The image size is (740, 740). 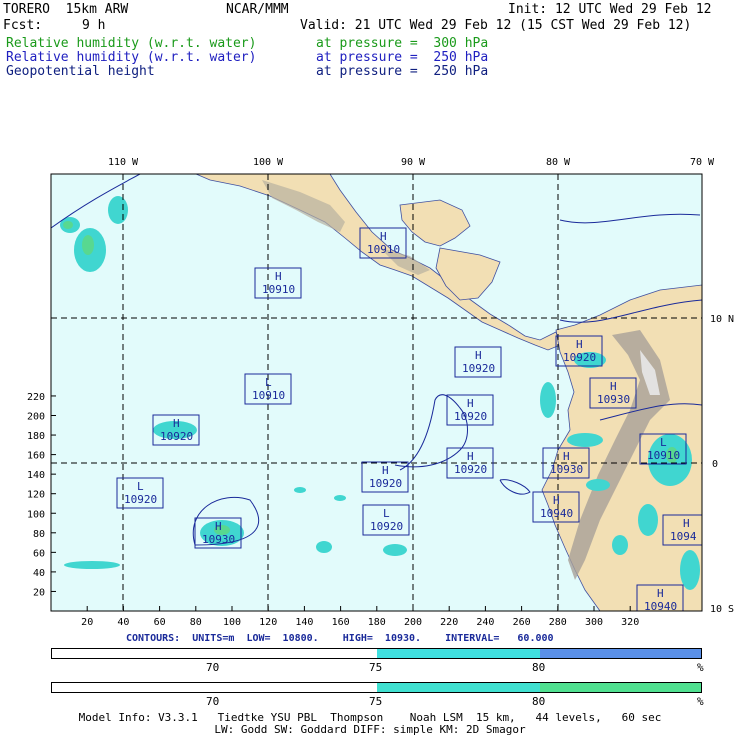 I want to click on x-tick-label: 140, so click(x=304, y=622).